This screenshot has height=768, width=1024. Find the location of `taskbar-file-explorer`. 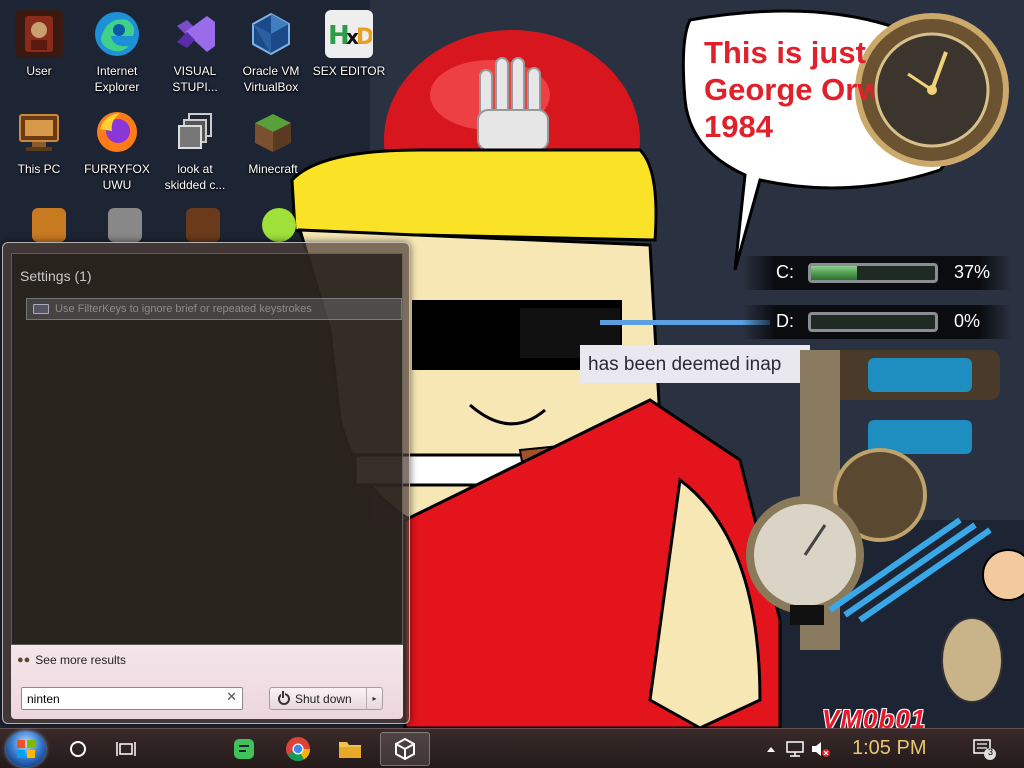

taskbar-file-explorer is located at coordinates (350, 749).